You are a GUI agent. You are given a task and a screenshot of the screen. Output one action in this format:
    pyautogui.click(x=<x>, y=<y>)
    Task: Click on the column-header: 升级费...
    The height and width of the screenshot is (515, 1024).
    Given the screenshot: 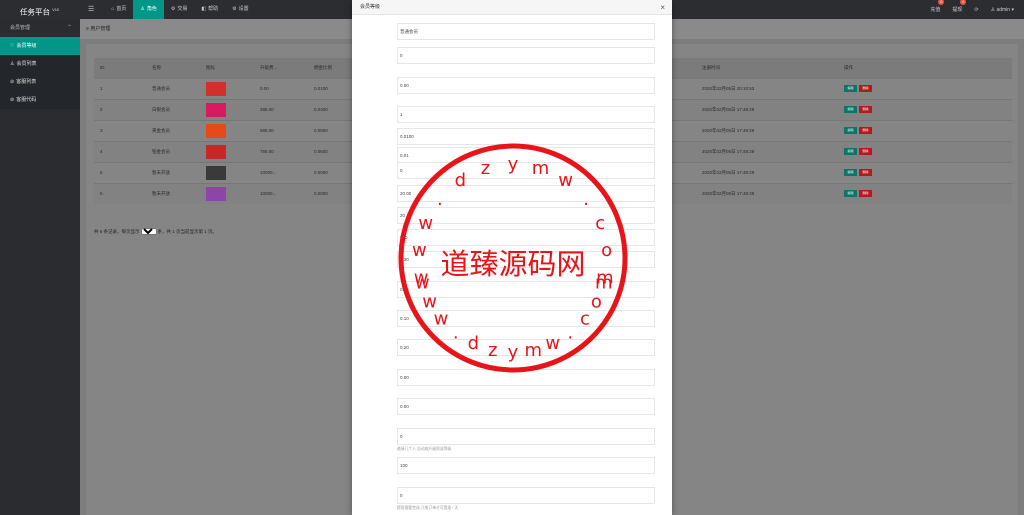 What is the action you would take?
    pyautogui.click(x=281, y=68)
    